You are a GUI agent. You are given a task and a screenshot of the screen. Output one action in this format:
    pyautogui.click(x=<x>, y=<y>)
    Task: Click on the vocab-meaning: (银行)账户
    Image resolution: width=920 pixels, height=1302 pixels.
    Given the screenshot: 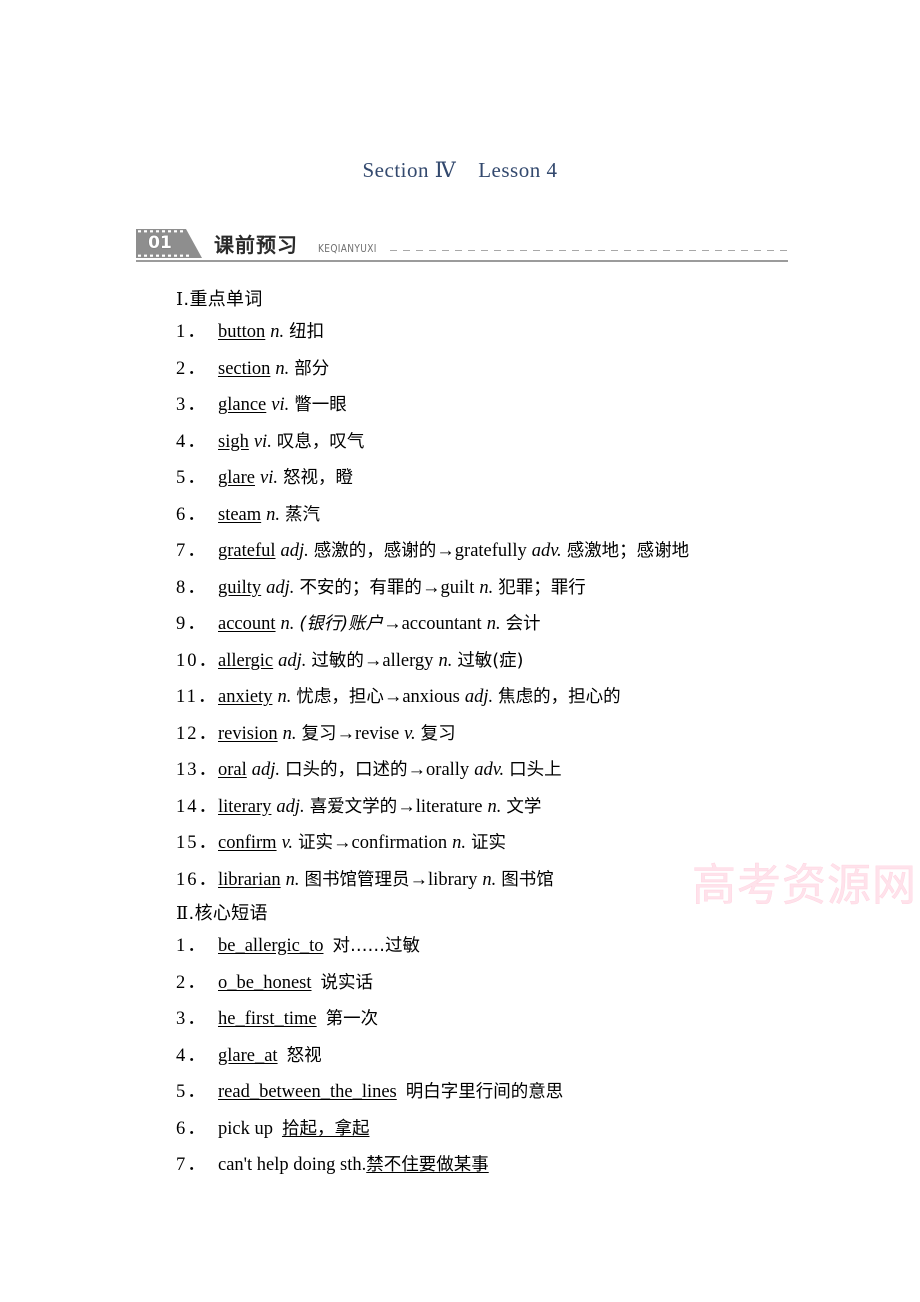 What is the action you would take?
    pyautogui.click(x=341, y=624)
    